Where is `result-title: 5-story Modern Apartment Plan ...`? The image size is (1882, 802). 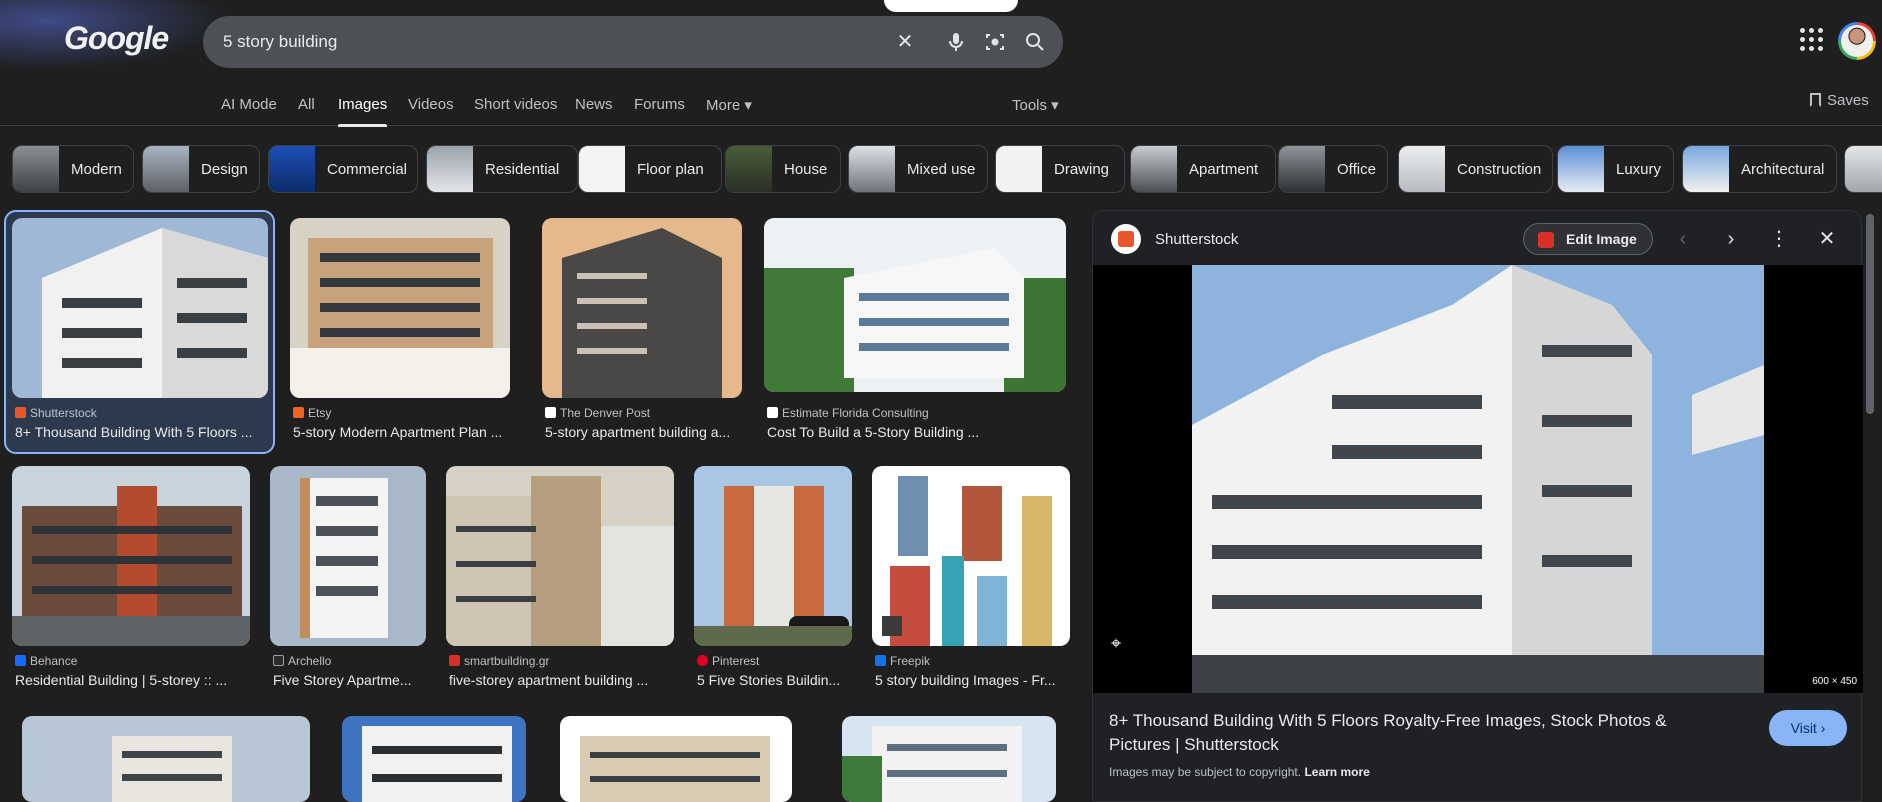
result-title: 5-story Modern Apartment Plan ... is located at coordinates (404, 432).